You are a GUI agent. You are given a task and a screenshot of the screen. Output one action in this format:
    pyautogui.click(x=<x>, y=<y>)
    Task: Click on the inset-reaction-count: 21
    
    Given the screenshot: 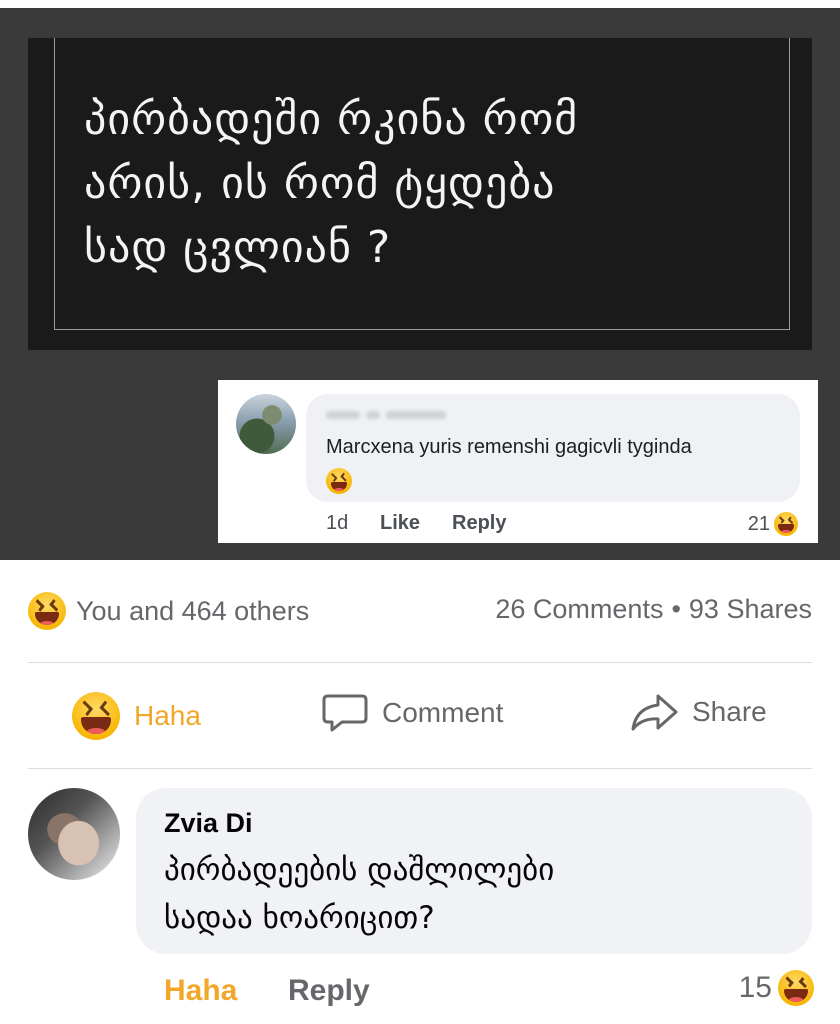 What is the action you would take?
    pyautogui.click(x=773, y=524)
    